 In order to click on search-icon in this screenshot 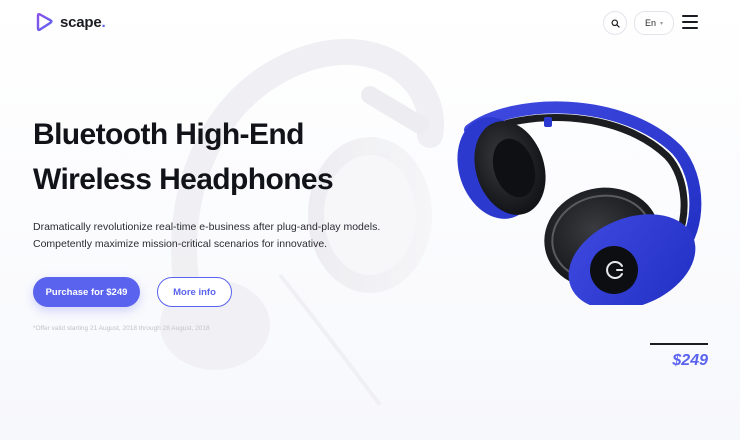, I will do `click(615, 23)`.